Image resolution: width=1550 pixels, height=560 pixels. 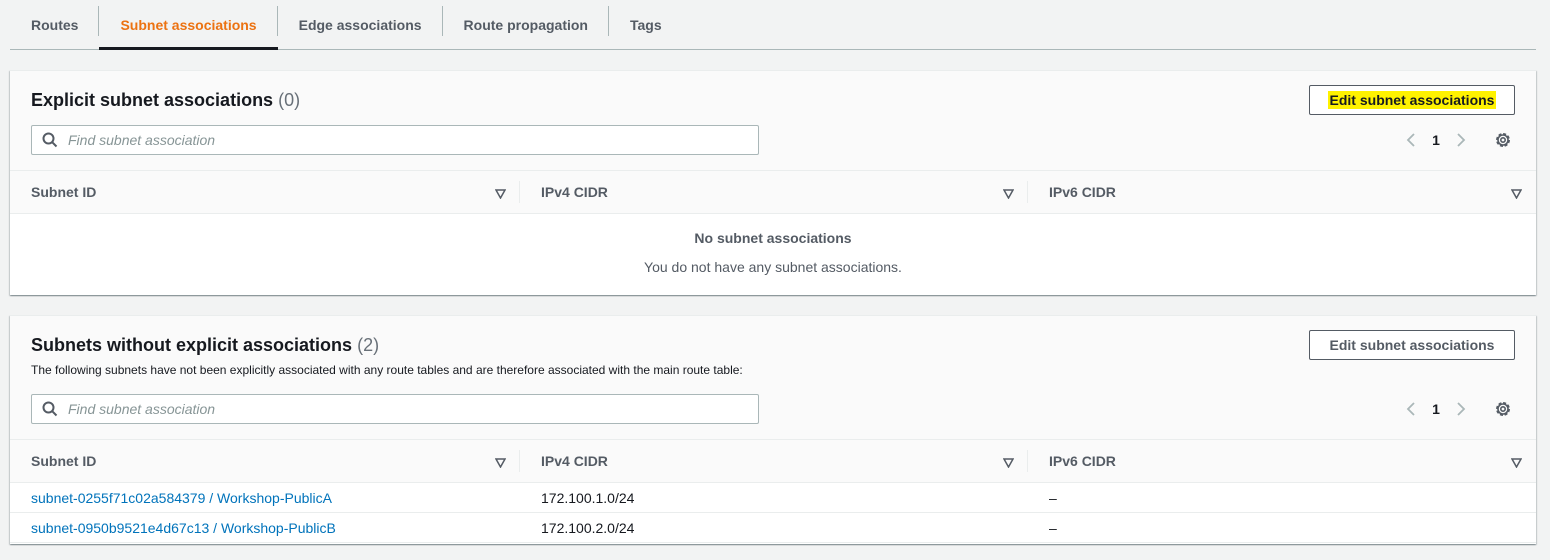 I want to click on panel-count: (2), so click(x=368, y=345).